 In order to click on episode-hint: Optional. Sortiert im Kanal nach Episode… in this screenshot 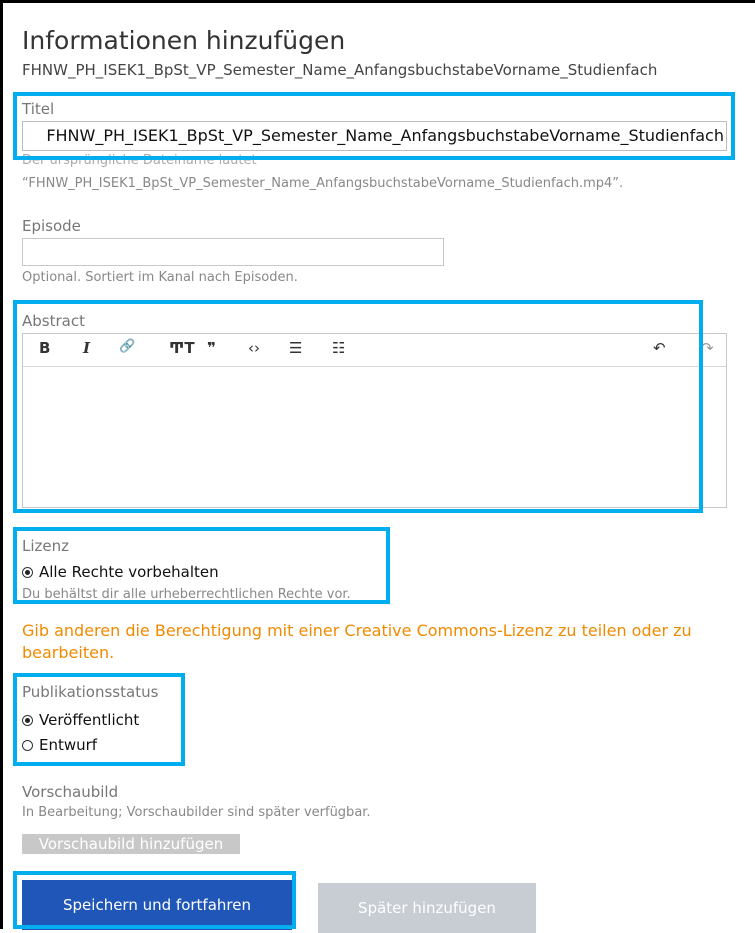, I will do `click(160, 277)`.